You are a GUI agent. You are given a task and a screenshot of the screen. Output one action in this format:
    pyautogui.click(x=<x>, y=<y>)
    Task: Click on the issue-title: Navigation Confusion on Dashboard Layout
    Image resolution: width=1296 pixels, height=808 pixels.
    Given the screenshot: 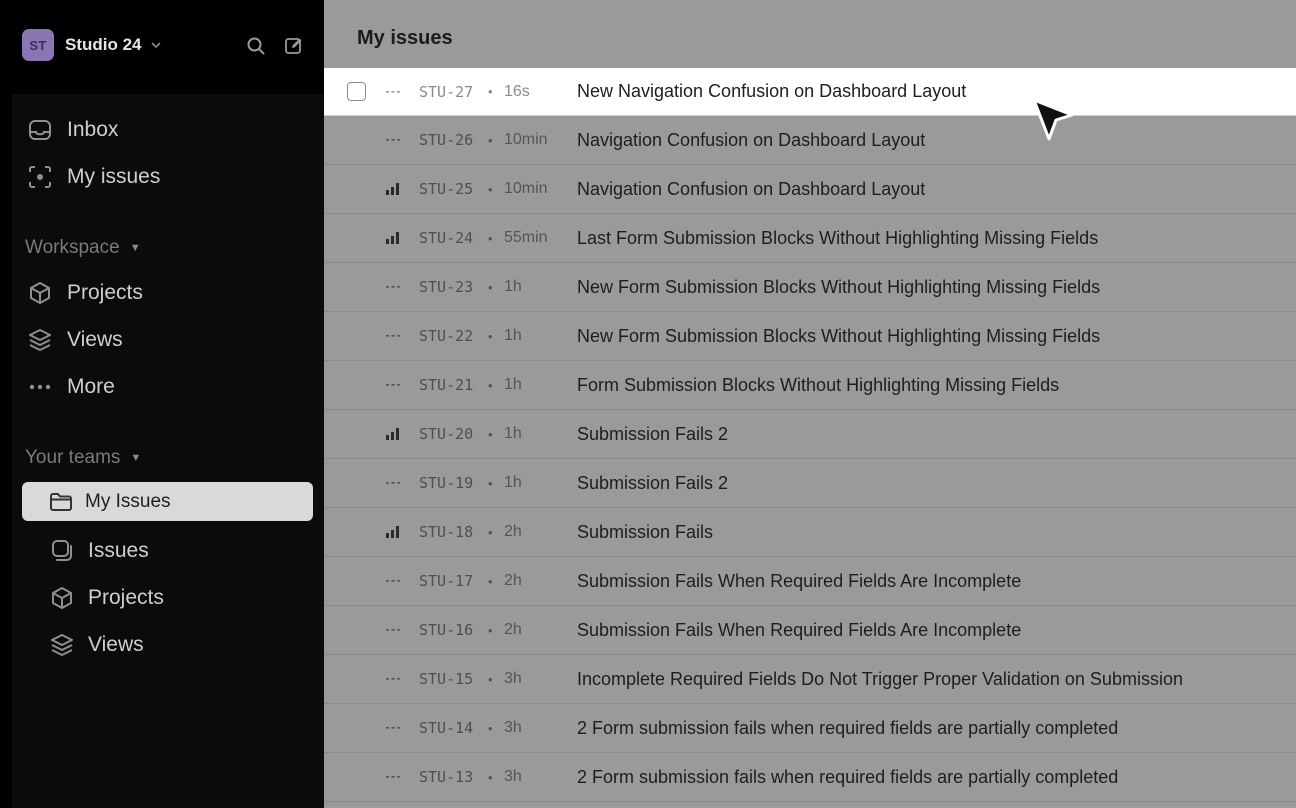 What is the action you would take?
    pyautogui.click(x=751, y=188)
    